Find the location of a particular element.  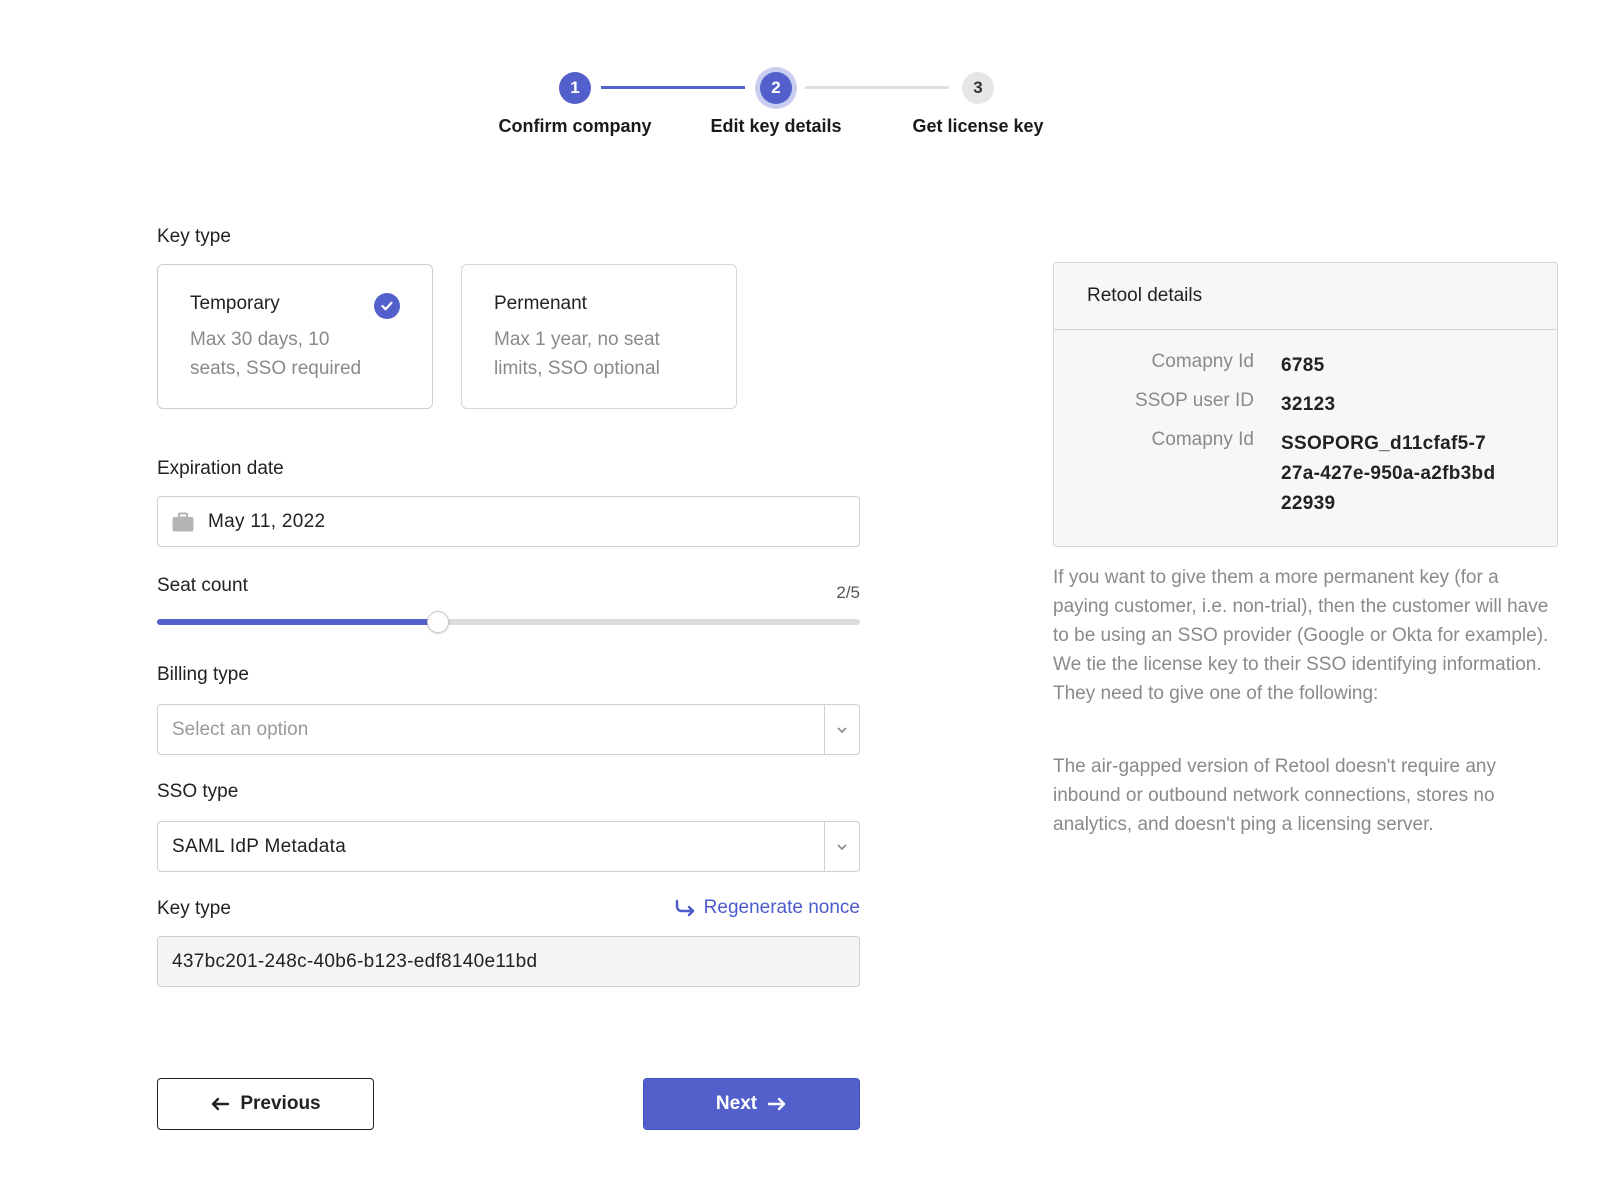

check-circle-icon is located at coordinates (387, 306).